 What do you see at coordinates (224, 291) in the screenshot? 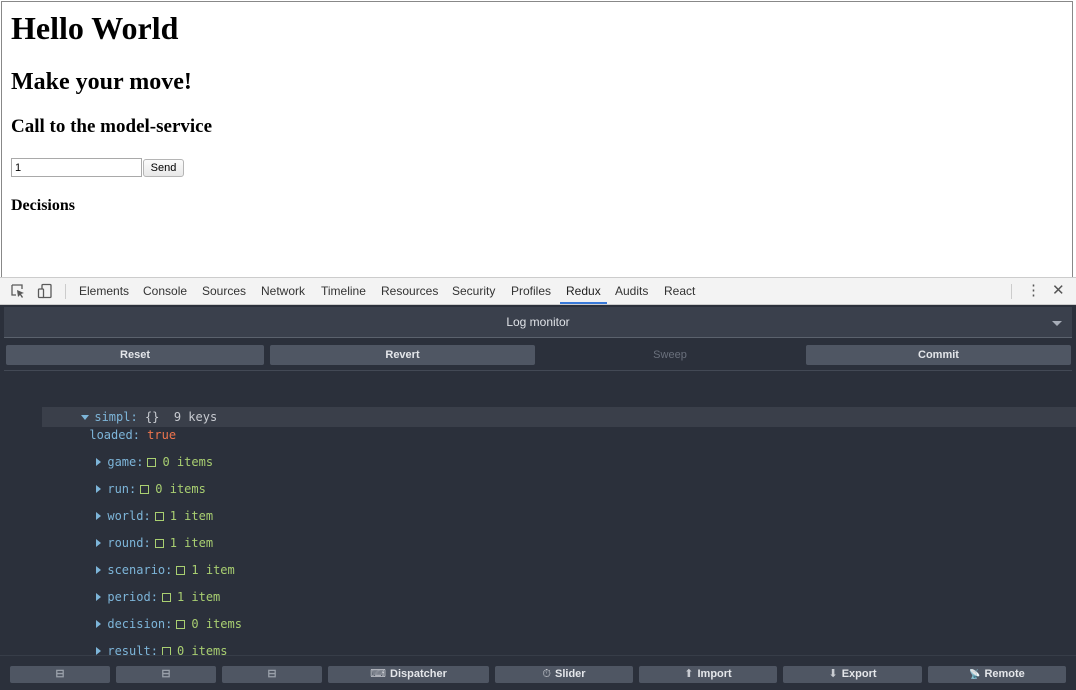
I see `tab-sources: Sources` at bounding box center [224, 291].